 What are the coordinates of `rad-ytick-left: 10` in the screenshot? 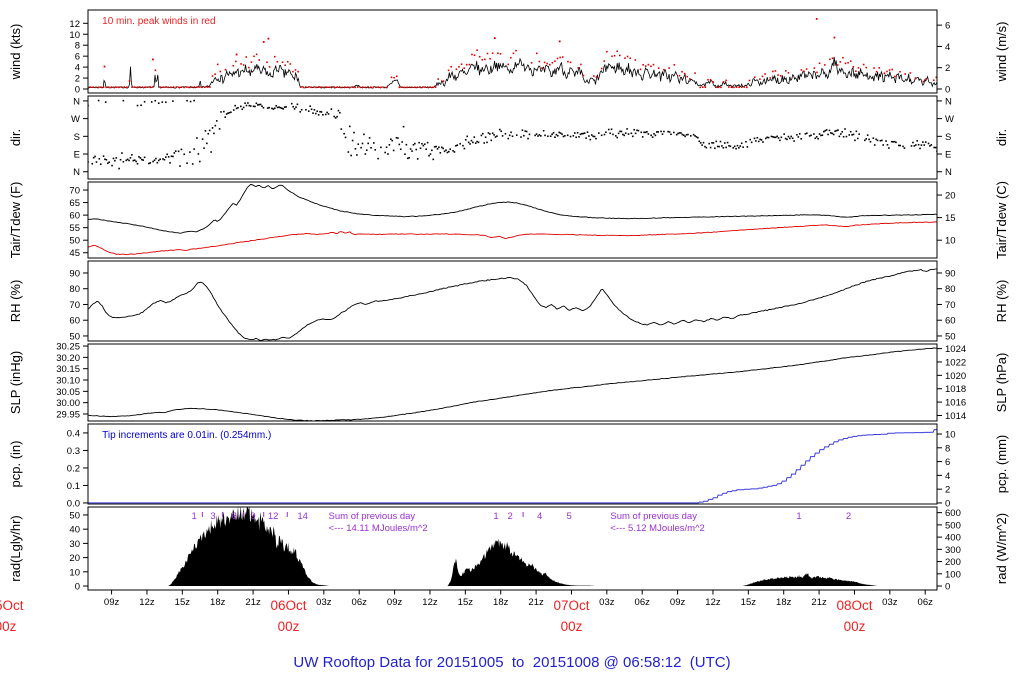 It's located at (74, 572).